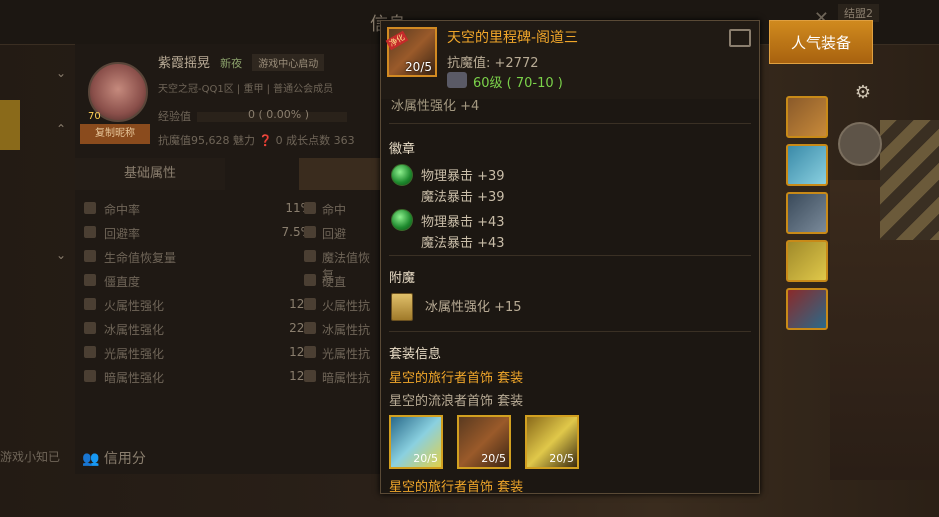 This screenshot has height=517, width=939. I want to click on character-subline: 天空之冠-QQ1区 | 重甲 | 普通公会成员, so click(246, 89).